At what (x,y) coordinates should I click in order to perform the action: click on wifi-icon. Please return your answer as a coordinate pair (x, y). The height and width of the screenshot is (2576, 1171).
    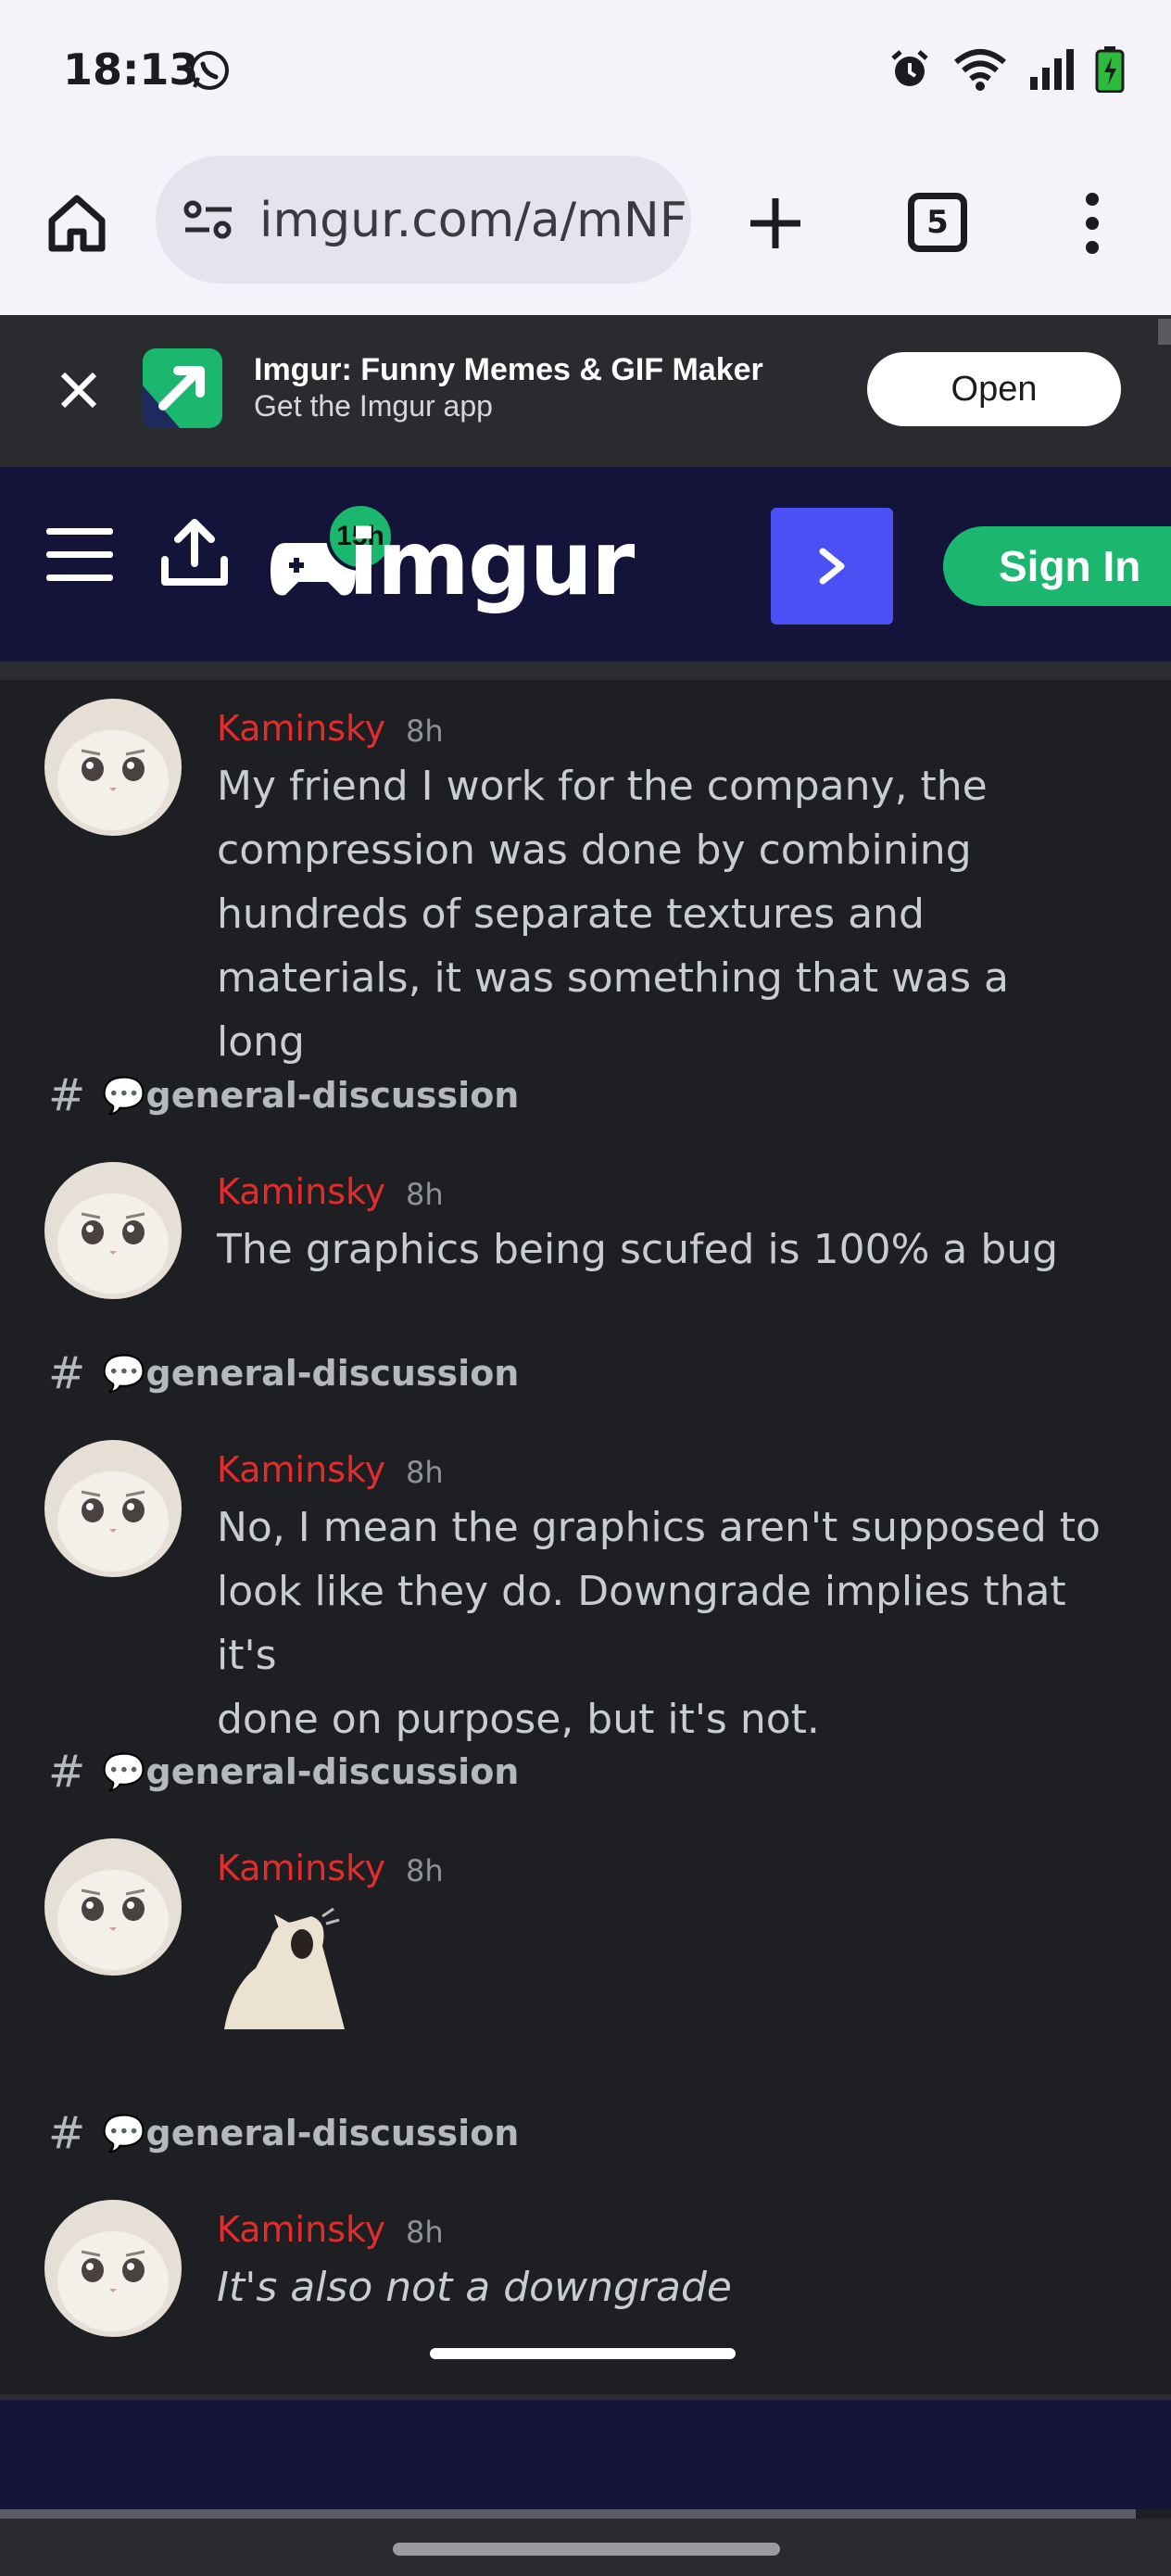
    Looking at the image, I should click on (980, 70).